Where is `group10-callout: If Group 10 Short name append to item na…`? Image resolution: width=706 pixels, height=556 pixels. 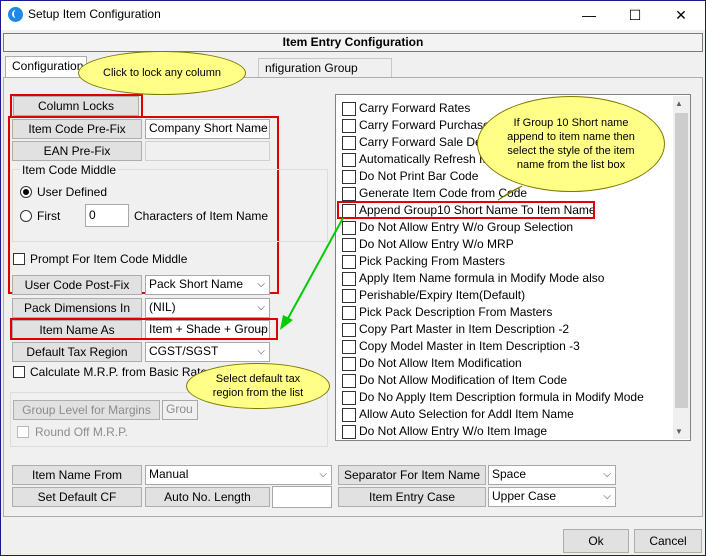 group10-callout: If Group 10 Short name append to item na… is located at coordinates (571, 144).